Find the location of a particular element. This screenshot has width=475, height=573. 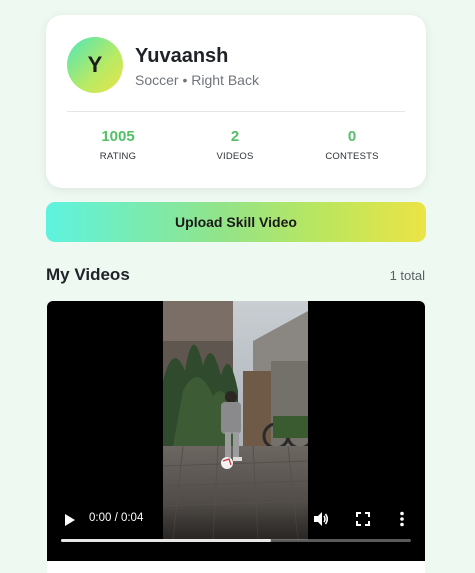

user-name: Yuvaansh is located at coordinates (182, 56).